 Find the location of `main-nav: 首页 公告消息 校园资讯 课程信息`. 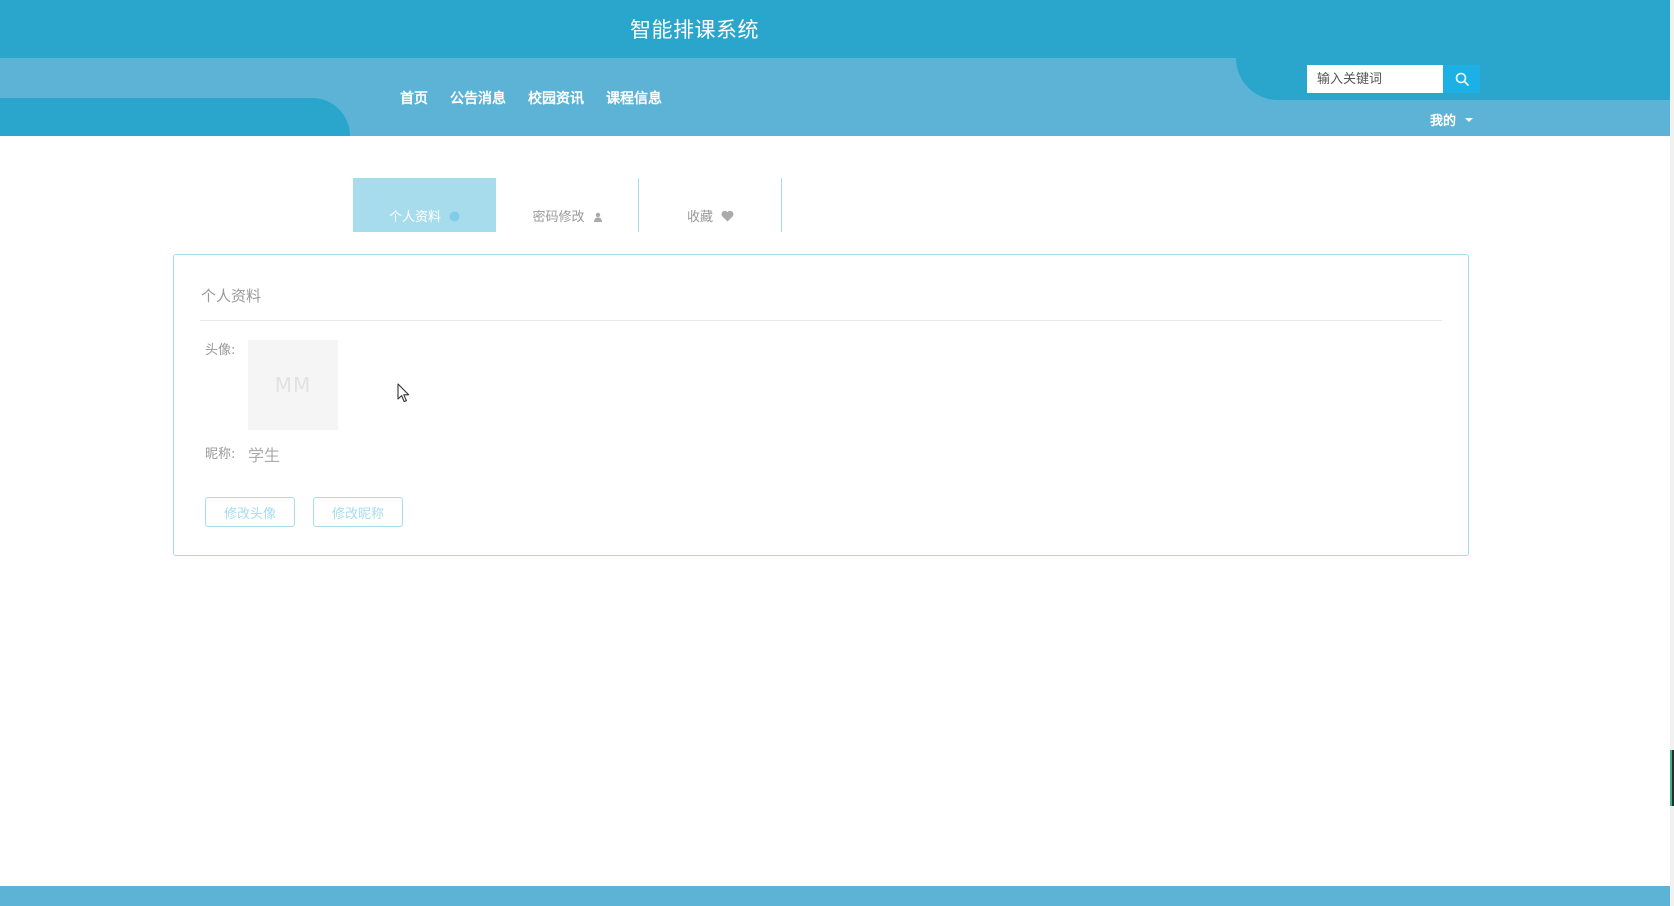

main-nav: 首页 公告消息 校园资讯 课程信息 is located at coordinates (542, 98).